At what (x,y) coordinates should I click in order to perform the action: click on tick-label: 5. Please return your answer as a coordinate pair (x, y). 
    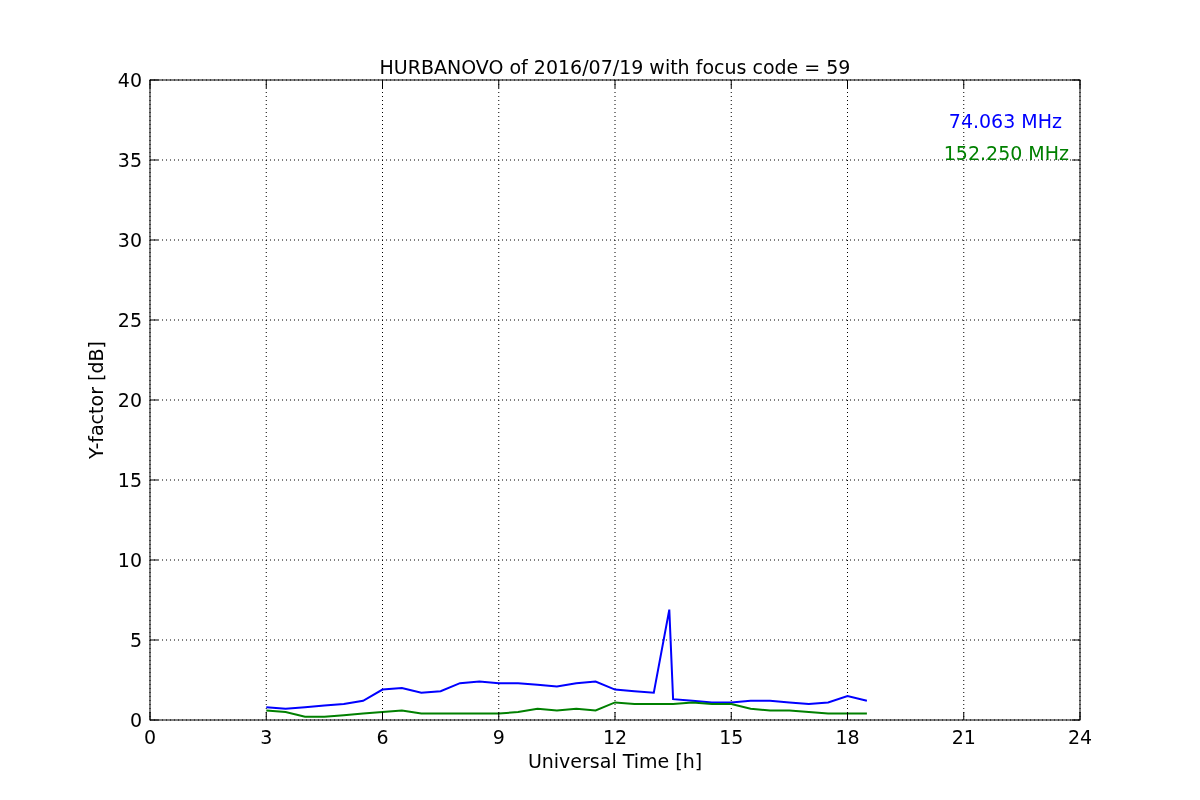
    Looking at the image, I should click on (135, 640).